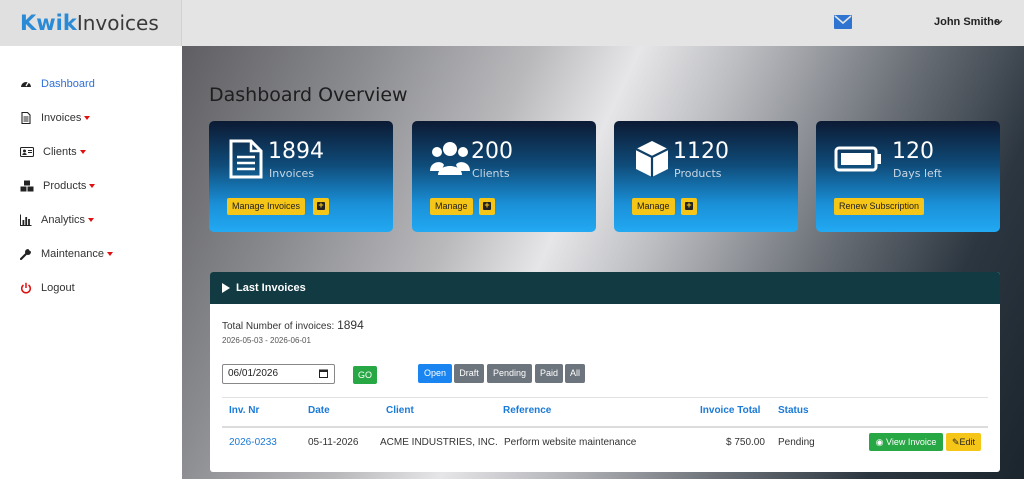  Describe the element at coordinates (27, 186) in the screenshot. I see `cubes-icon` at that location.